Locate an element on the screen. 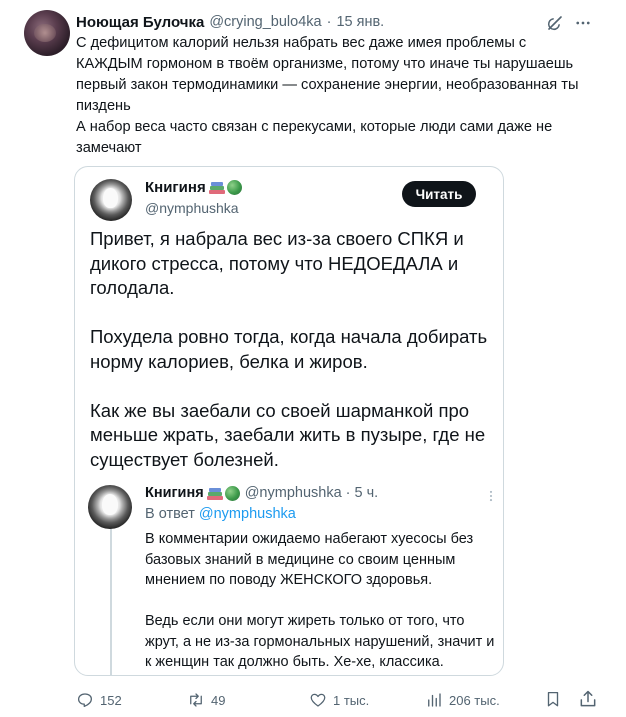 This screenshot has width=626, height=717. repost-count: 49 is located at coordinates (218, 700).